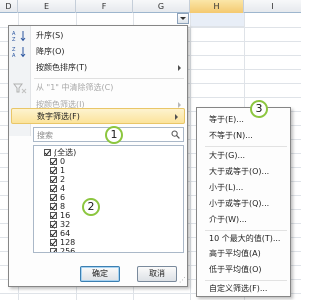 Image resolution: width=320 pixels, height=300 pixels. Describe the element at coordinates (98, 116) in the screenshot. I see `number-filter-item: 数字筛选(F)` at that location.